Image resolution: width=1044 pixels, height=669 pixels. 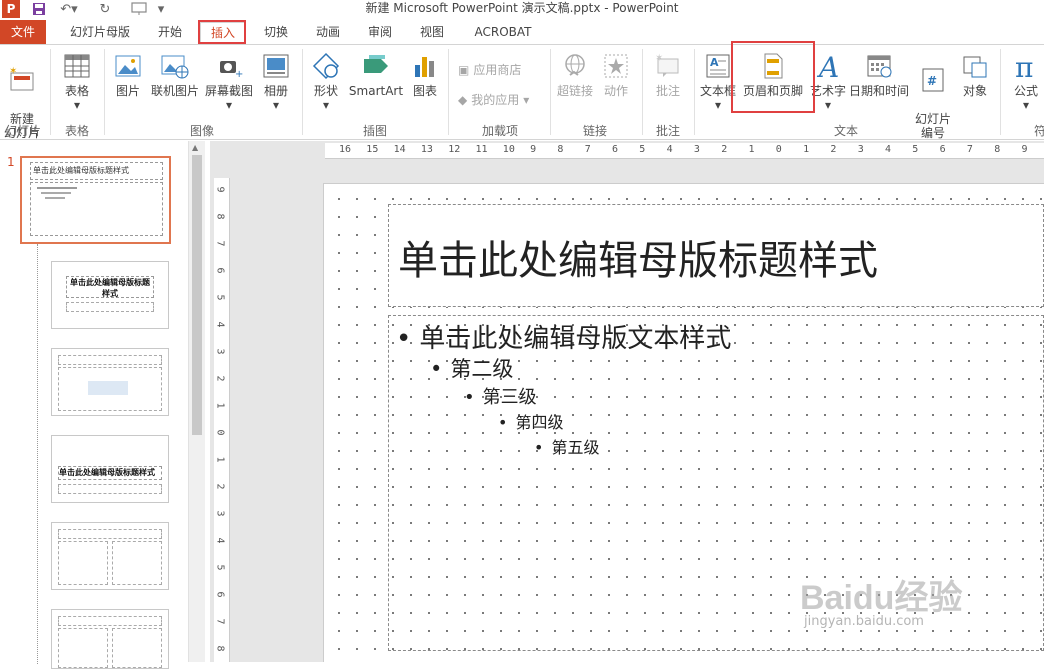 I want to click on header-footer-button: 页眉和页脚, so click(x=773, y=74).